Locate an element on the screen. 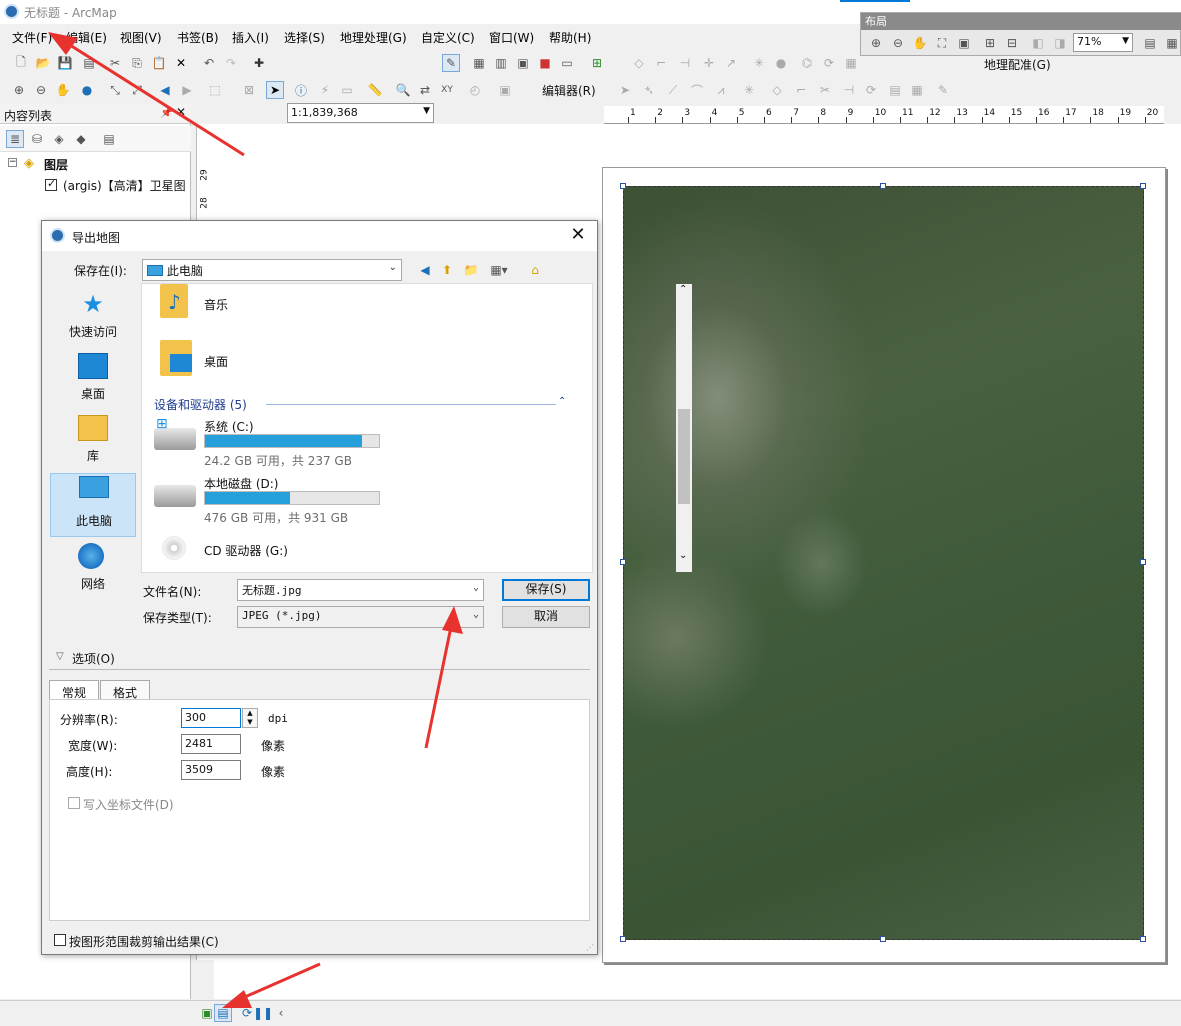 Image resolution: width=1181 pixels, height=1026 pixels. pan-page-icon: ✋ is located at coordinates (920, 43).